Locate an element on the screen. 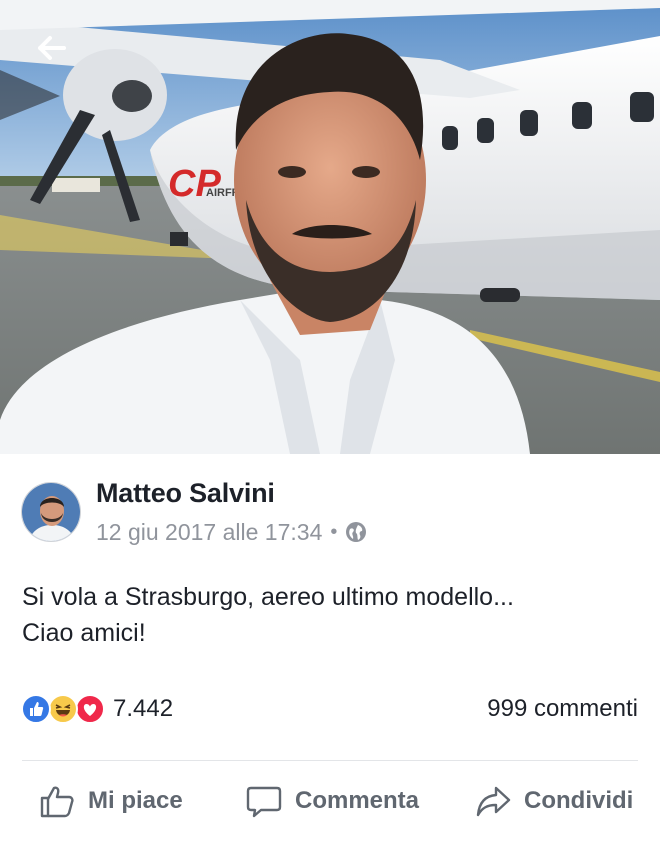 This screenshot has width=660, height=841. back-button is located at coordinates (50, 48).